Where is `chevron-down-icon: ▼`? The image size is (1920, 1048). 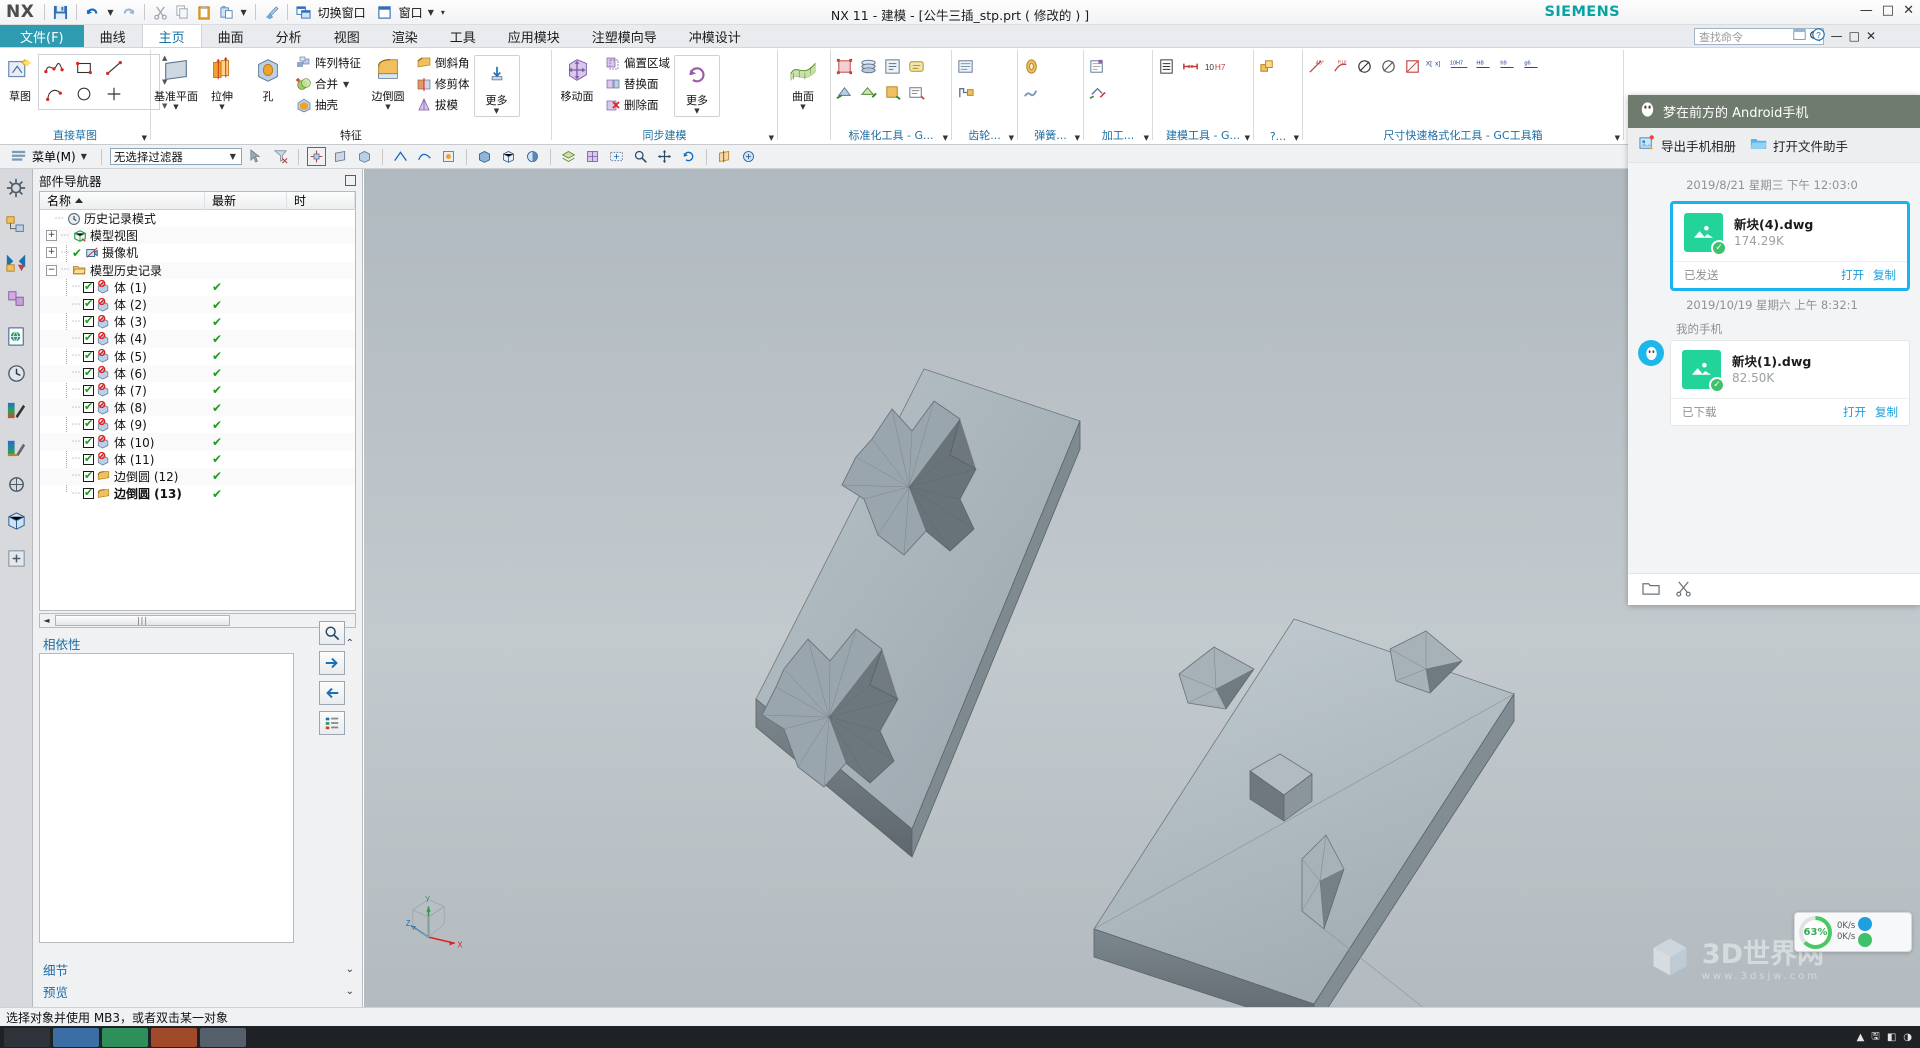
chevron-down-icon: ▼ is located at coordinates (233, 156).